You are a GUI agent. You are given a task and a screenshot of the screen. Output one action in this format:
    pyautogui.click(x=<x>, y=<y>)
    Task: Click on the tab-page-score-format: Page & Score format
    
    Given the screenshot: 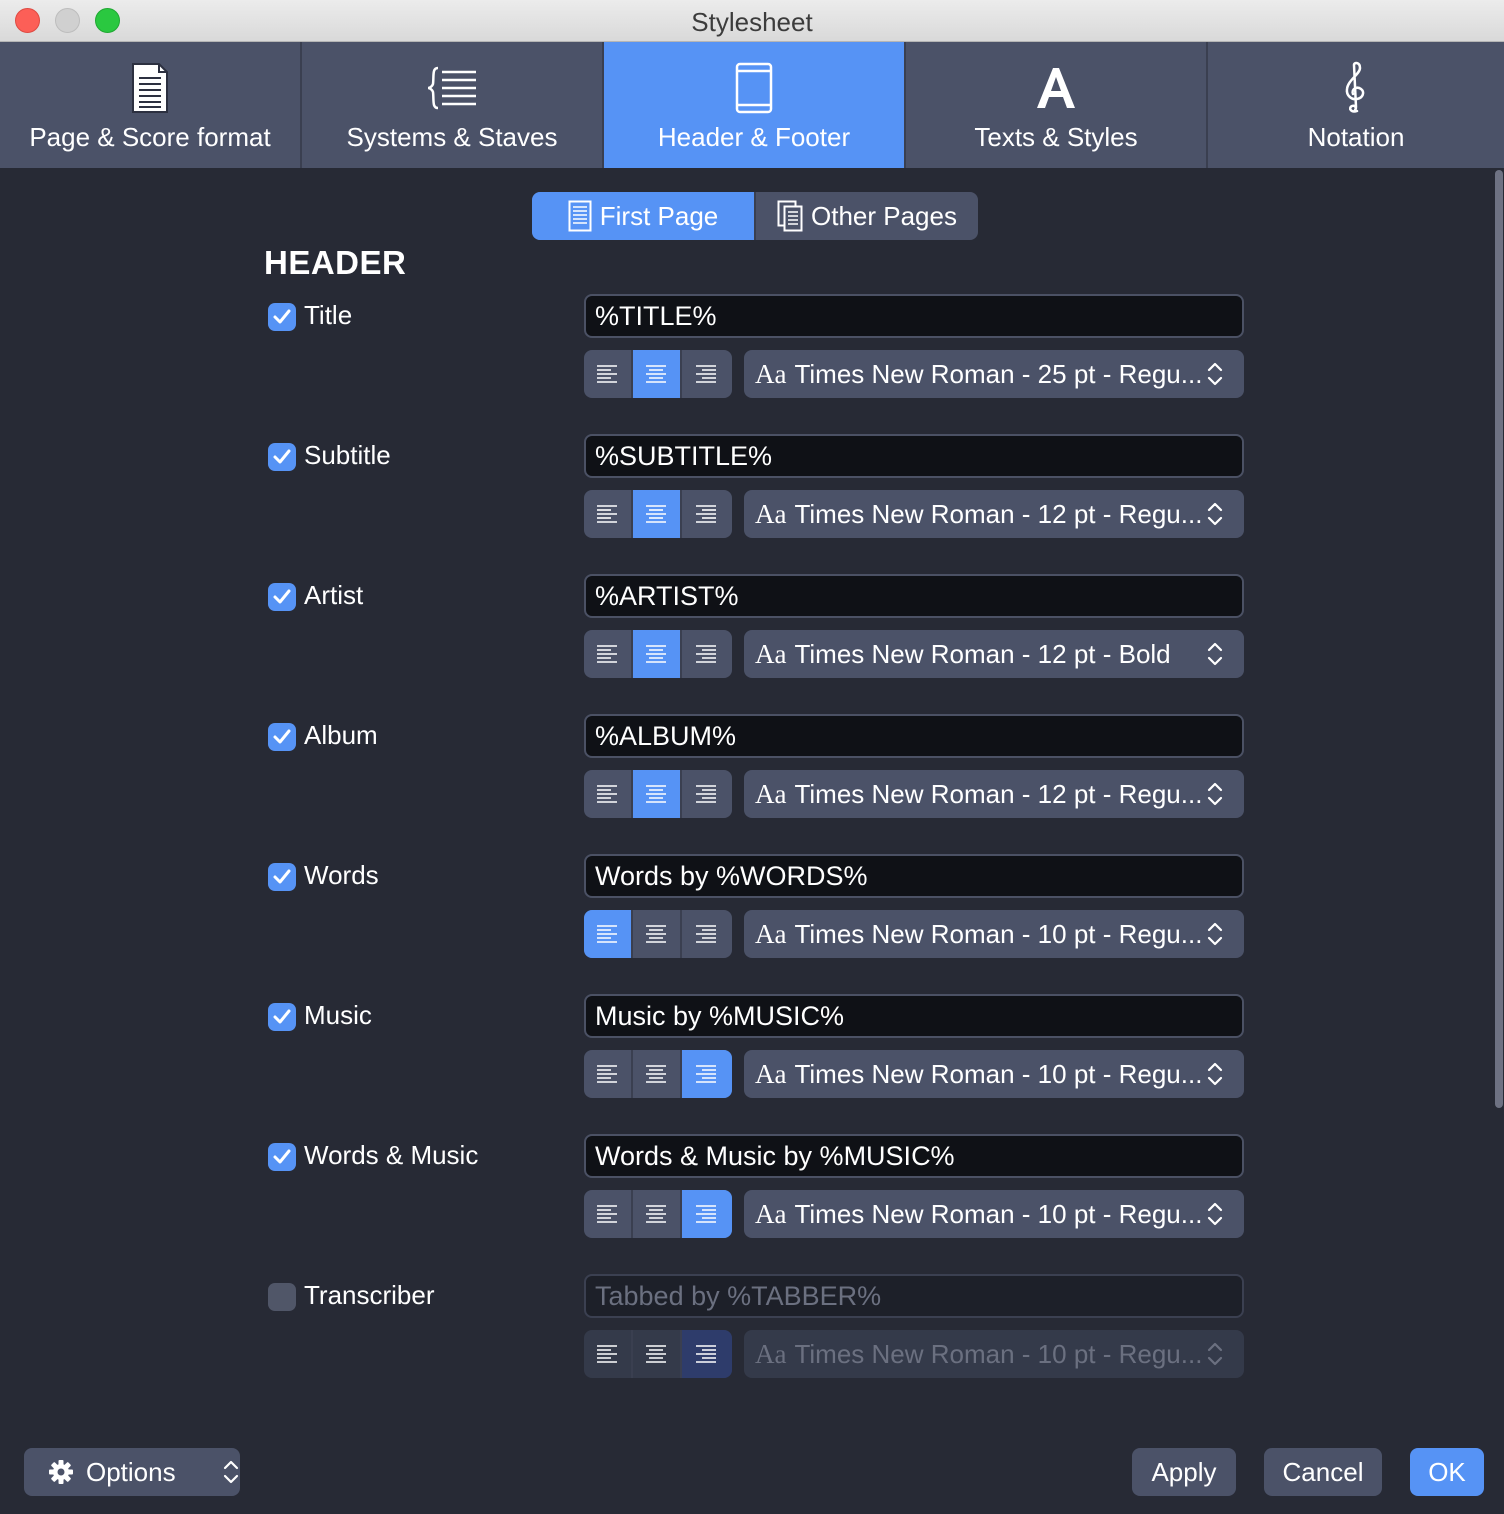 What is the action you would take?
    pyautogui.click(x=151, y=105)
    